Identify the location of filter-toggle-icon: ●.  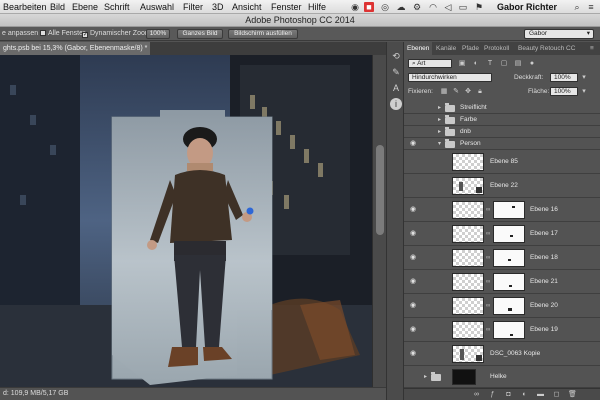
(532, 64).